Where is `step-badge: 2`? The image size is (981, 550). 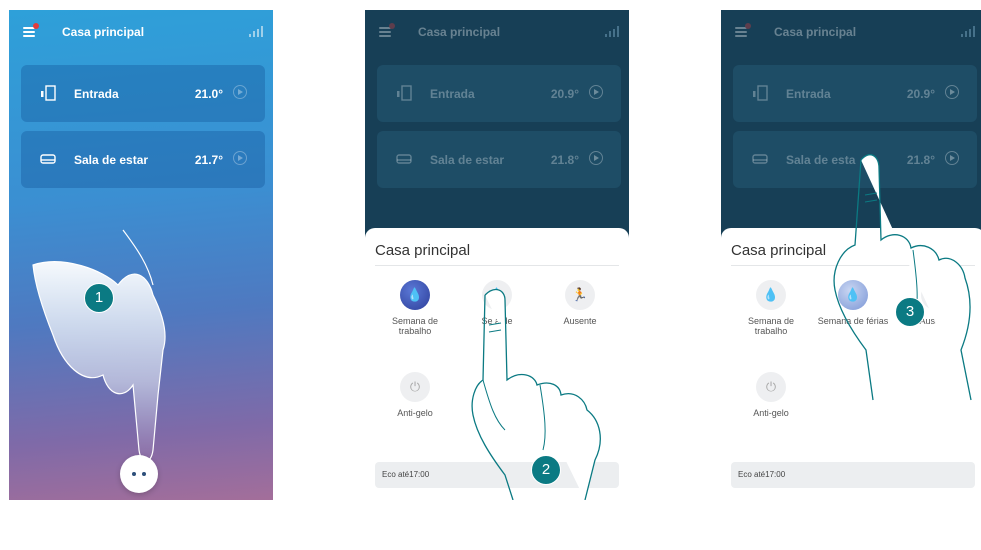
step-badge: 2 is located at coordinates (546, 470).